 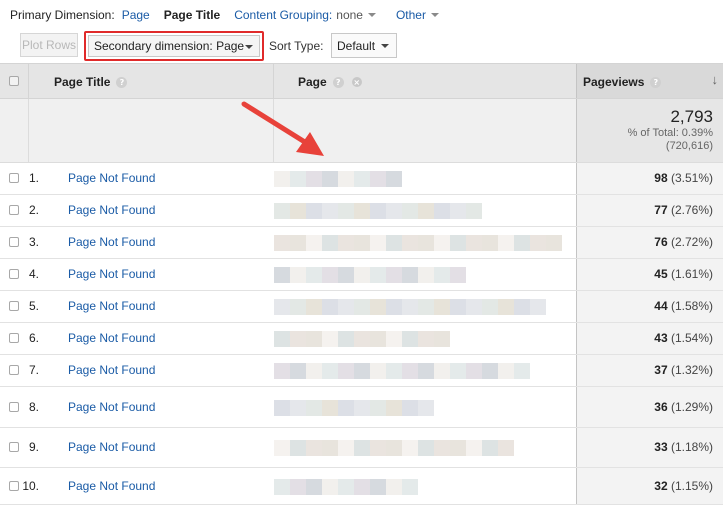 What do you see at coordinates (410, 15) in the screenshot?
I see `other-label: Other` at bounding box center [410, 15].